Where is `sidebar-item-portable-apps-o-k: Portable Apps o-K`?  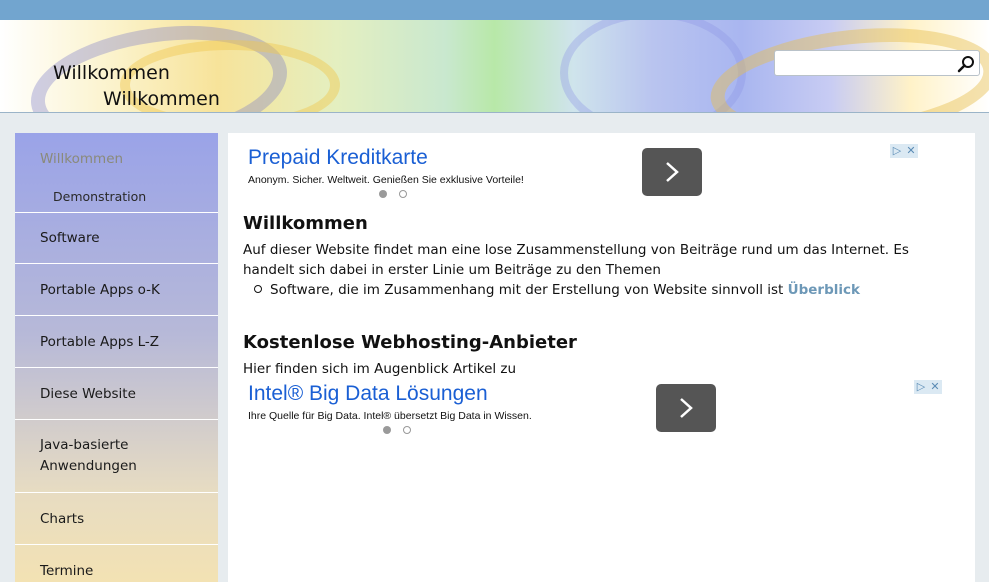
sidebar-item-portable-apps-o-k: Portable Apps o-K is located at coordinates (116, 290).